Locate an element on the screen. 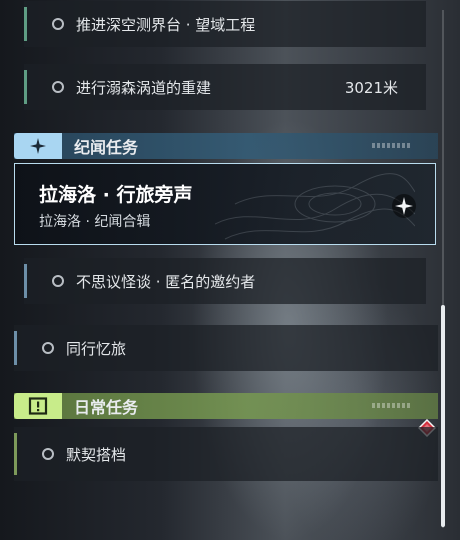  task-row: 推进深空测界台 · 望域工程 is located at coordinates (225, 24).